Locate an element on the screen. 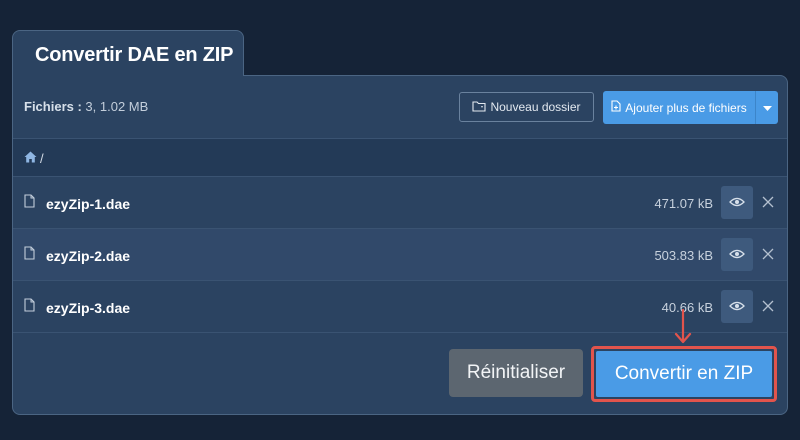 This screenshot has width=800, height=440. file-size: 503.83 kB is located at coordinates (683, 255).